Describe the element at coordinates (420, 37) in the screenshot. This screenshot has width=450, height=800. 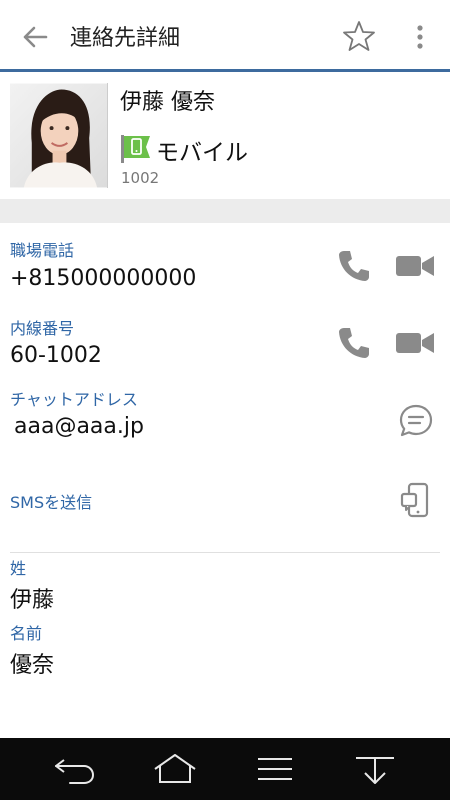
I see `more-vertical-icon` at that location.